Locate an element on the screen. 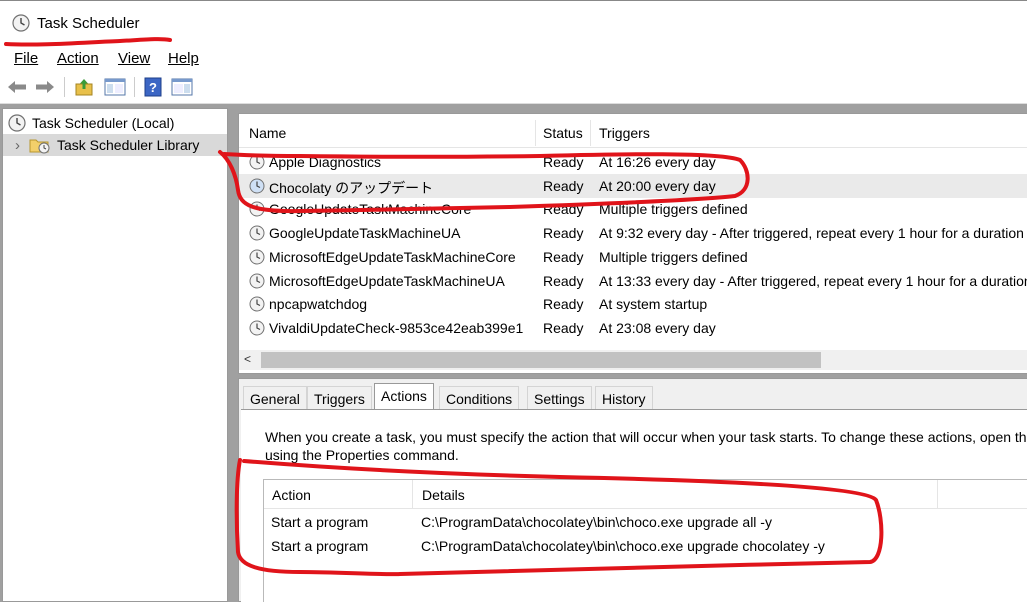  tree-item-library-label: Task Scheduler Library is located at coordinates (128, 145).